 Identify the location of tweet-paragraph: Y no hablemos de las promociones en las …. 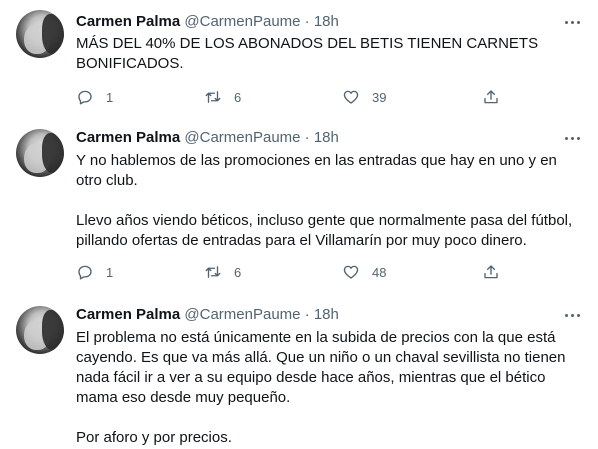
(316, 170).